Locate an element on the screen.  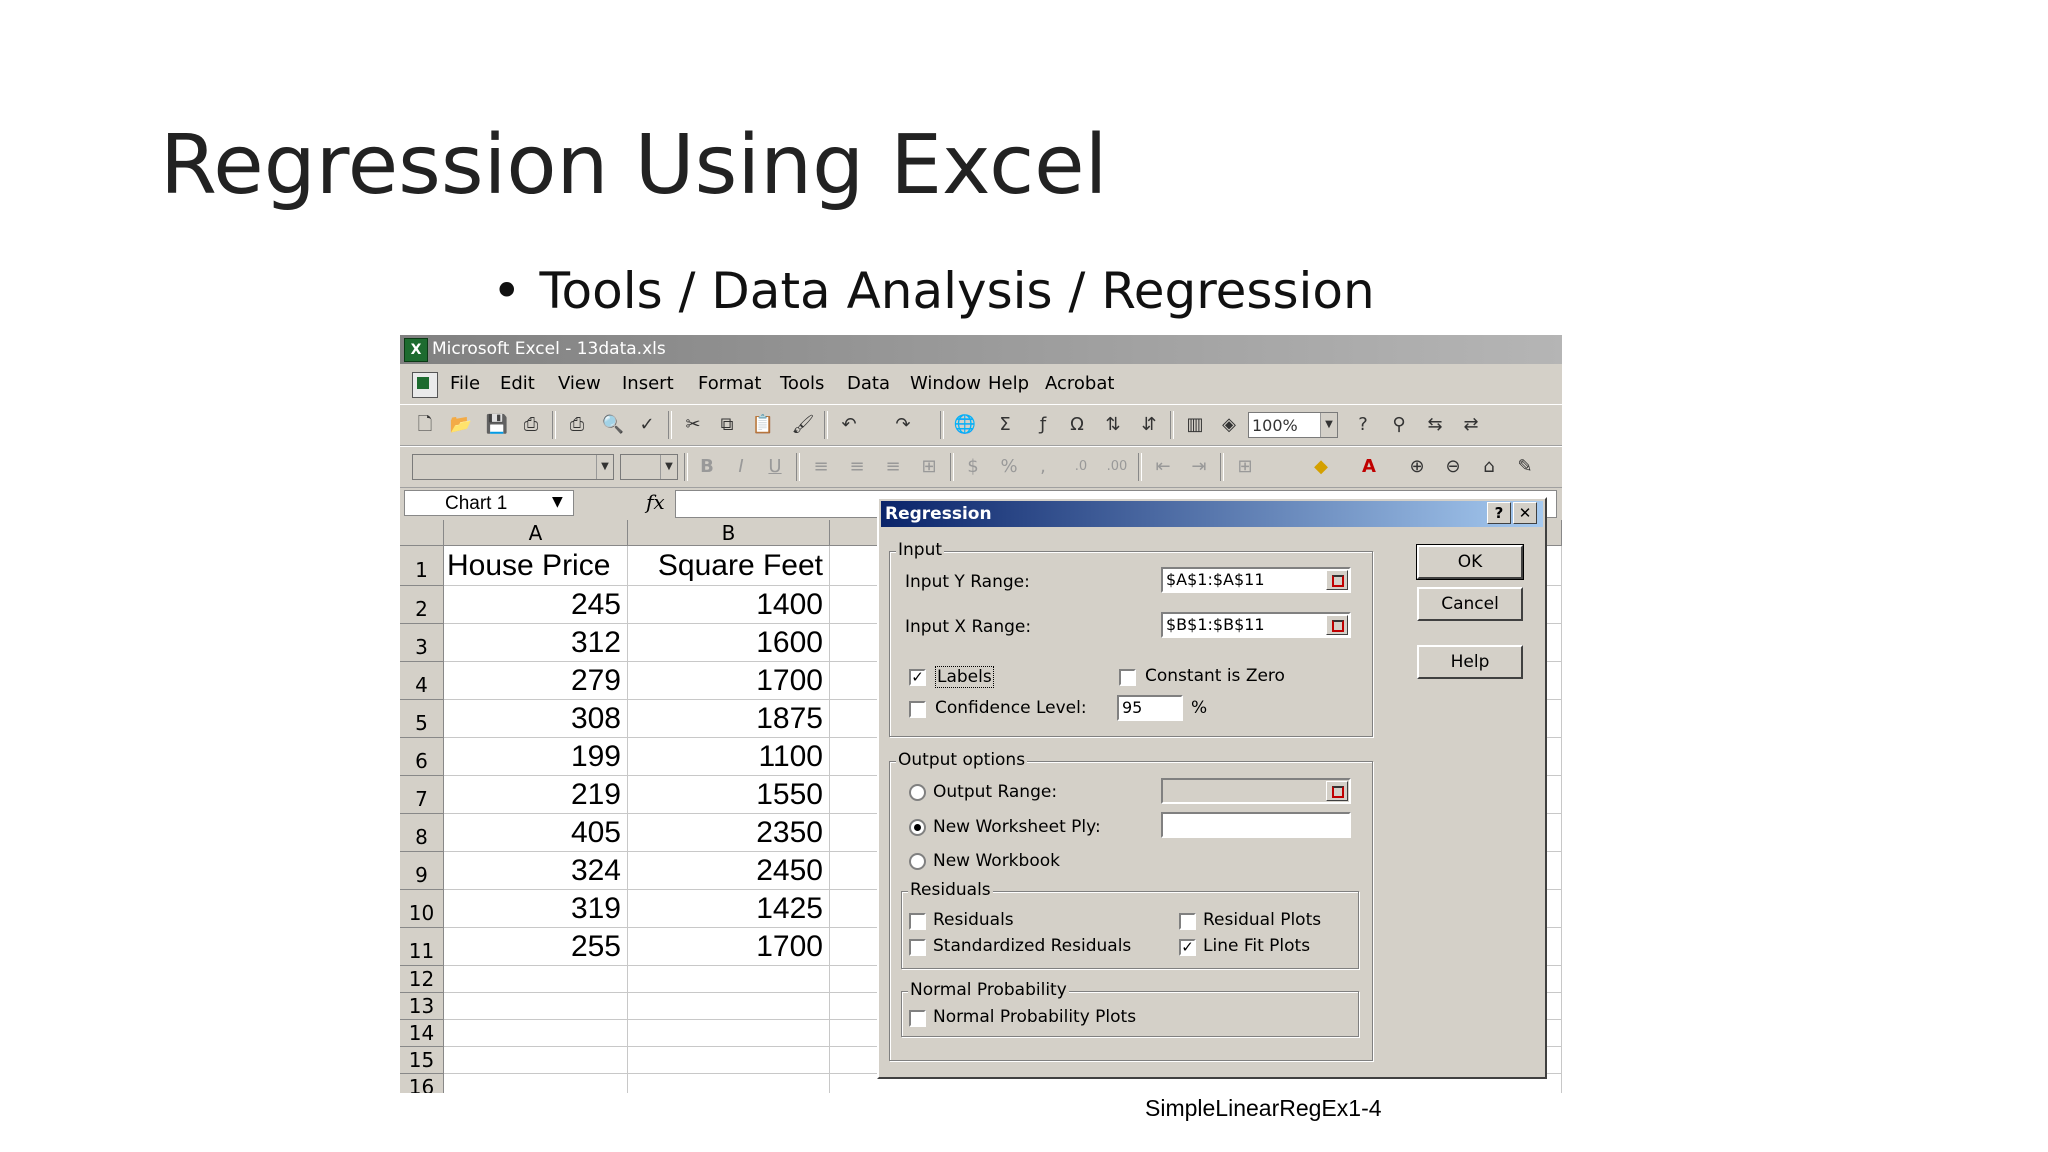
currency-icon: $ is located at coordinates (973, 467).